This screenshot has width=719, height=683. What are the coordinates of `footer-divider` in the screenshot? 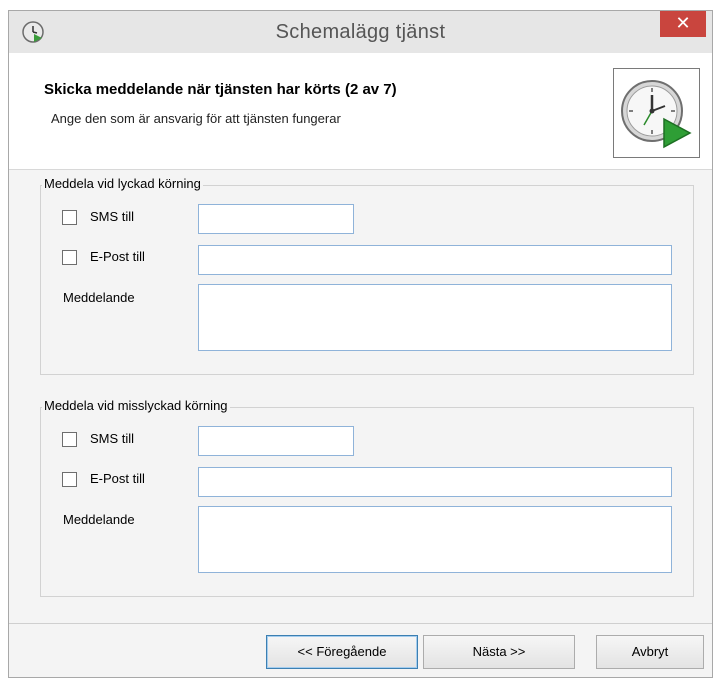 It's located at (360, 623).